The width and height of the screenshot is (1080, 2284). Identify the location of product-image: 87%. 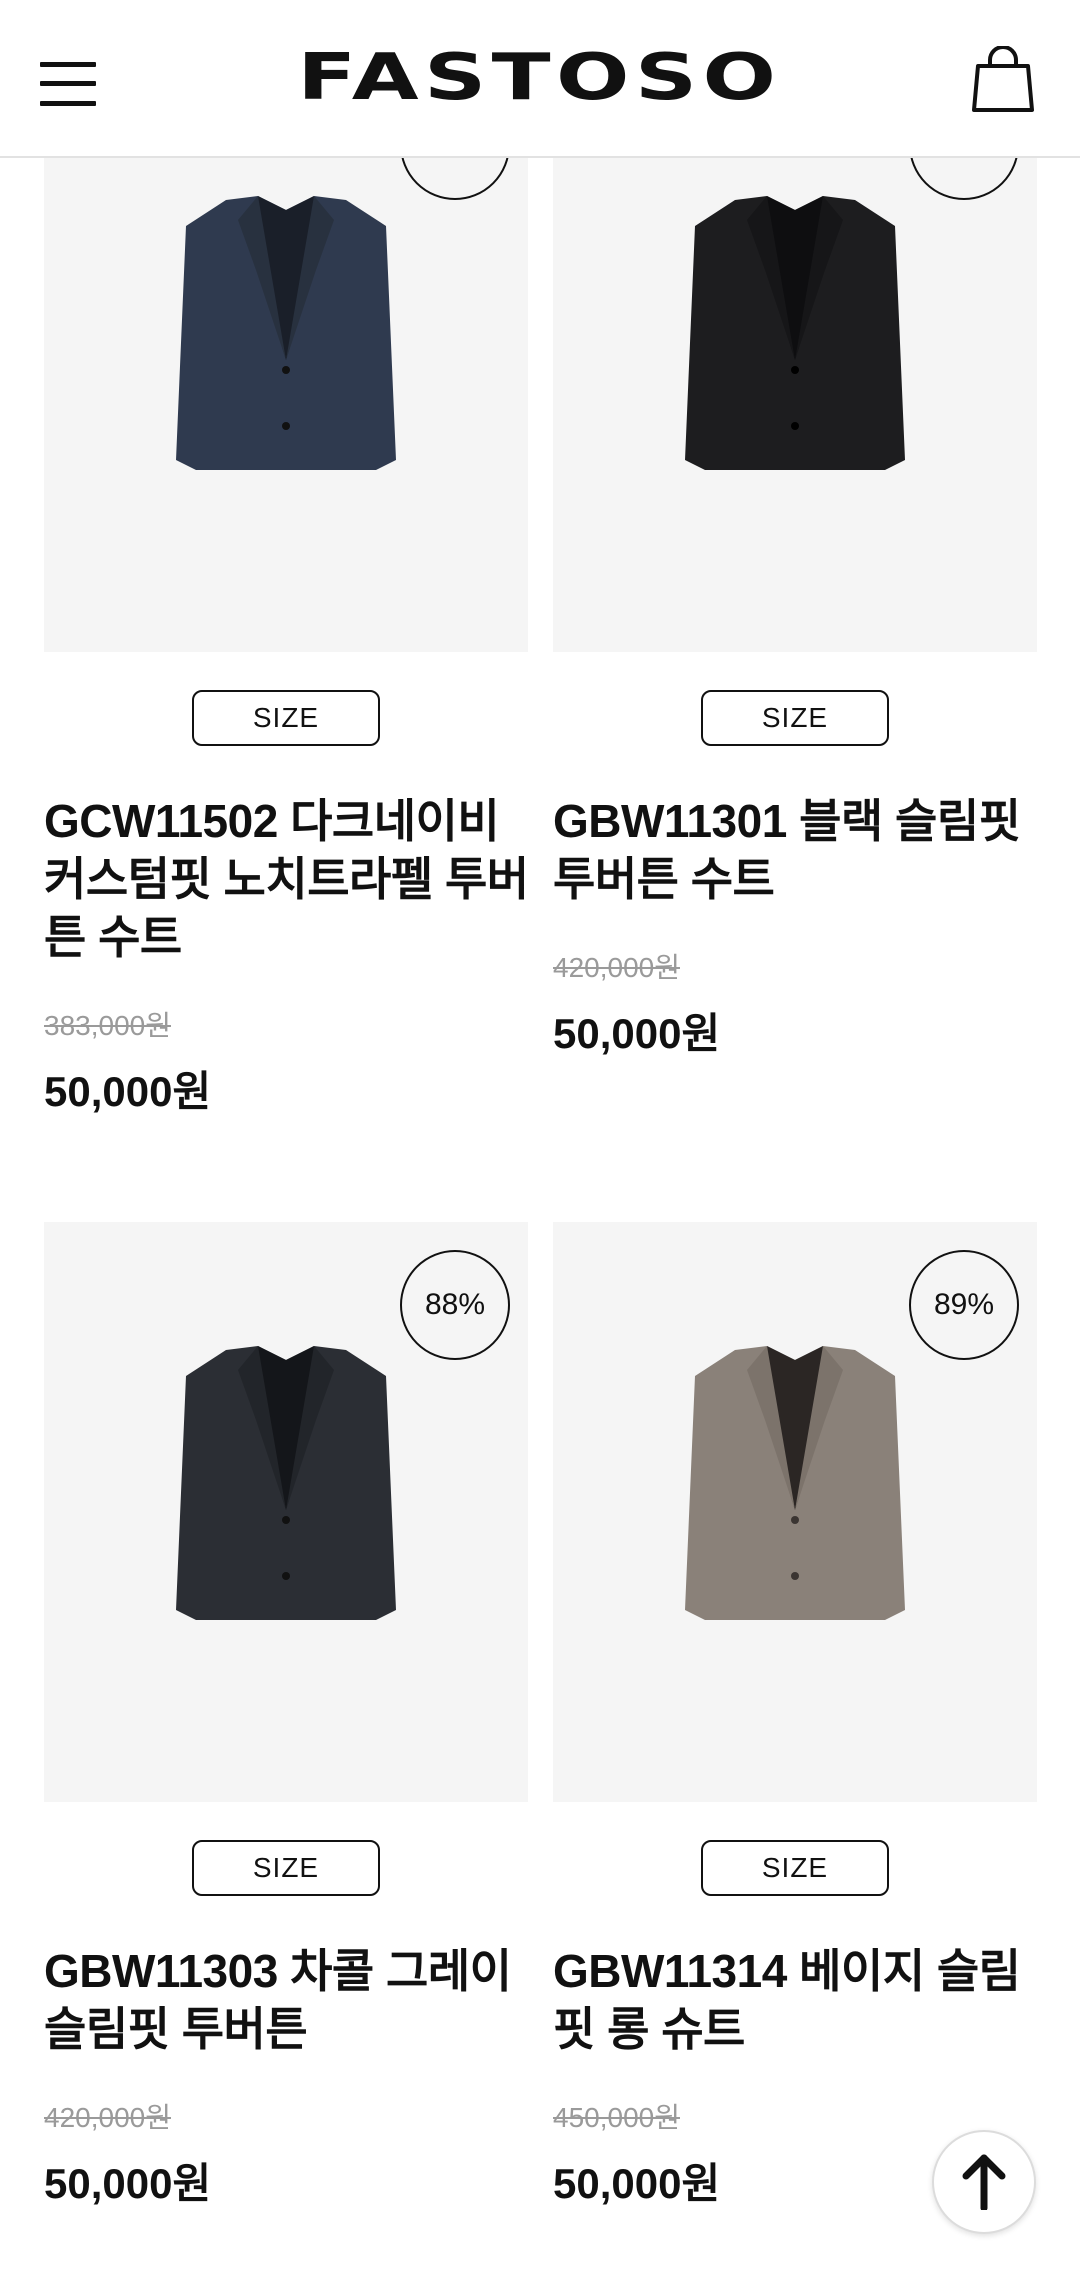
(286, 396).